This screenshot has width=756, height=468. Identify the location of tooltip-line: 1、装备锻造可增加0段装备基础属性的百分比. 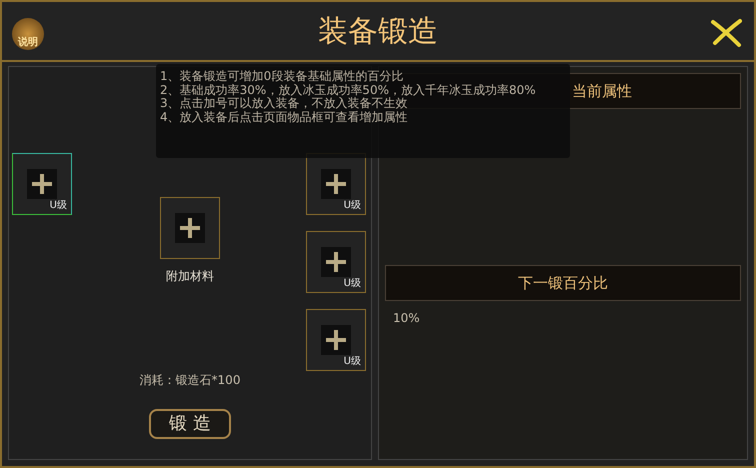
(282, 76).